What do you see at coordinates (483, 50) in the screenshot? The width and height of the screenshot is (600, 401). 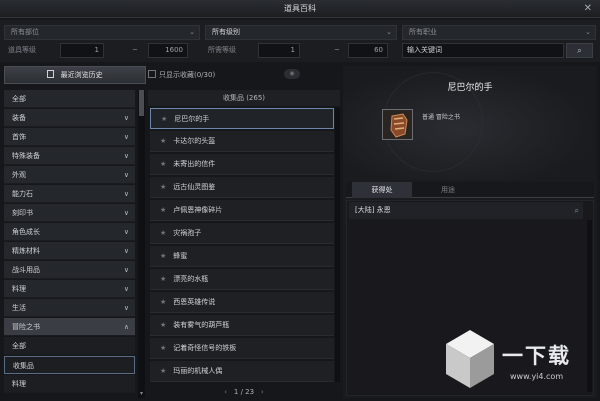 I see `keyword-search-input: 输入关键词` at bounding box center [483, 50].